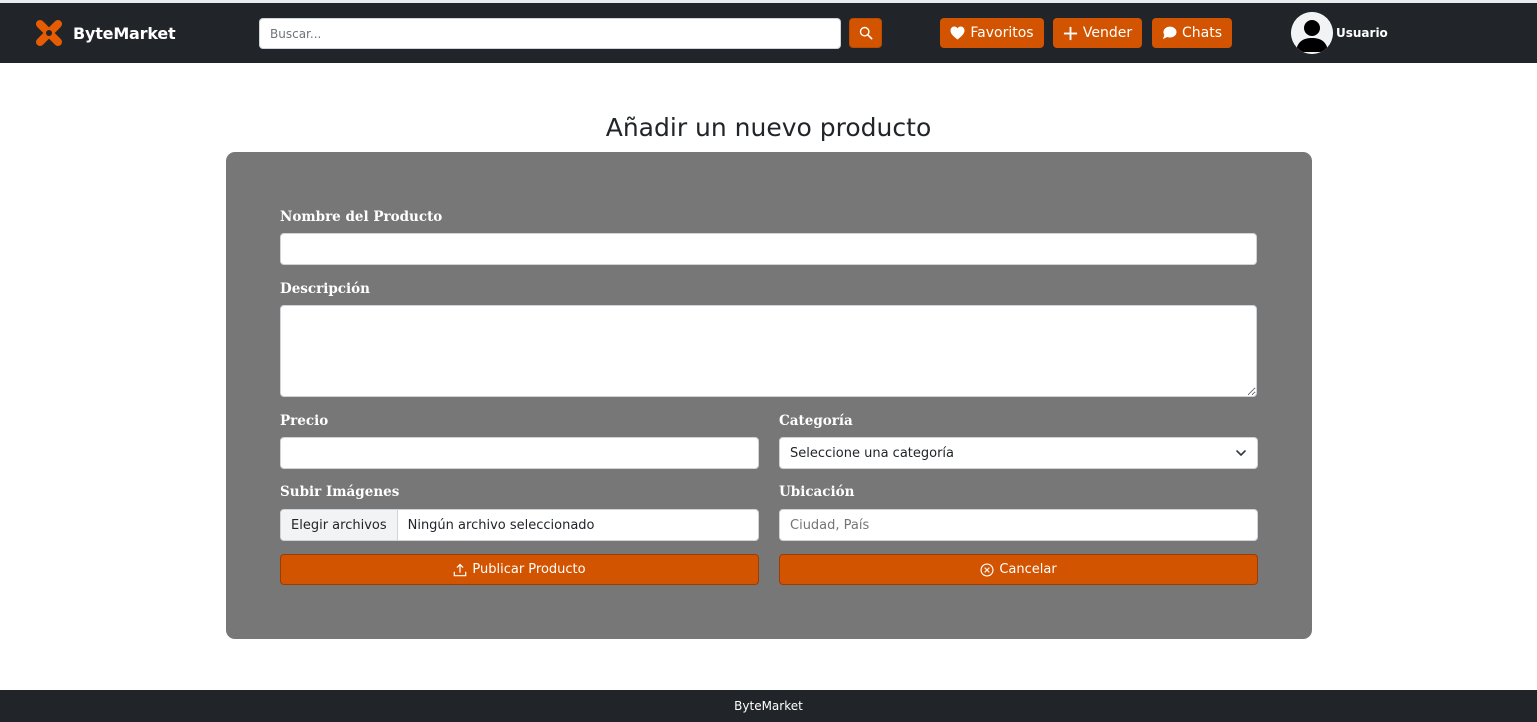 The image size is (1537, 722). Describe the element at coordinates (817, 492) in the screenshot. I see `ubicacion-label: Ubicación` at that location.